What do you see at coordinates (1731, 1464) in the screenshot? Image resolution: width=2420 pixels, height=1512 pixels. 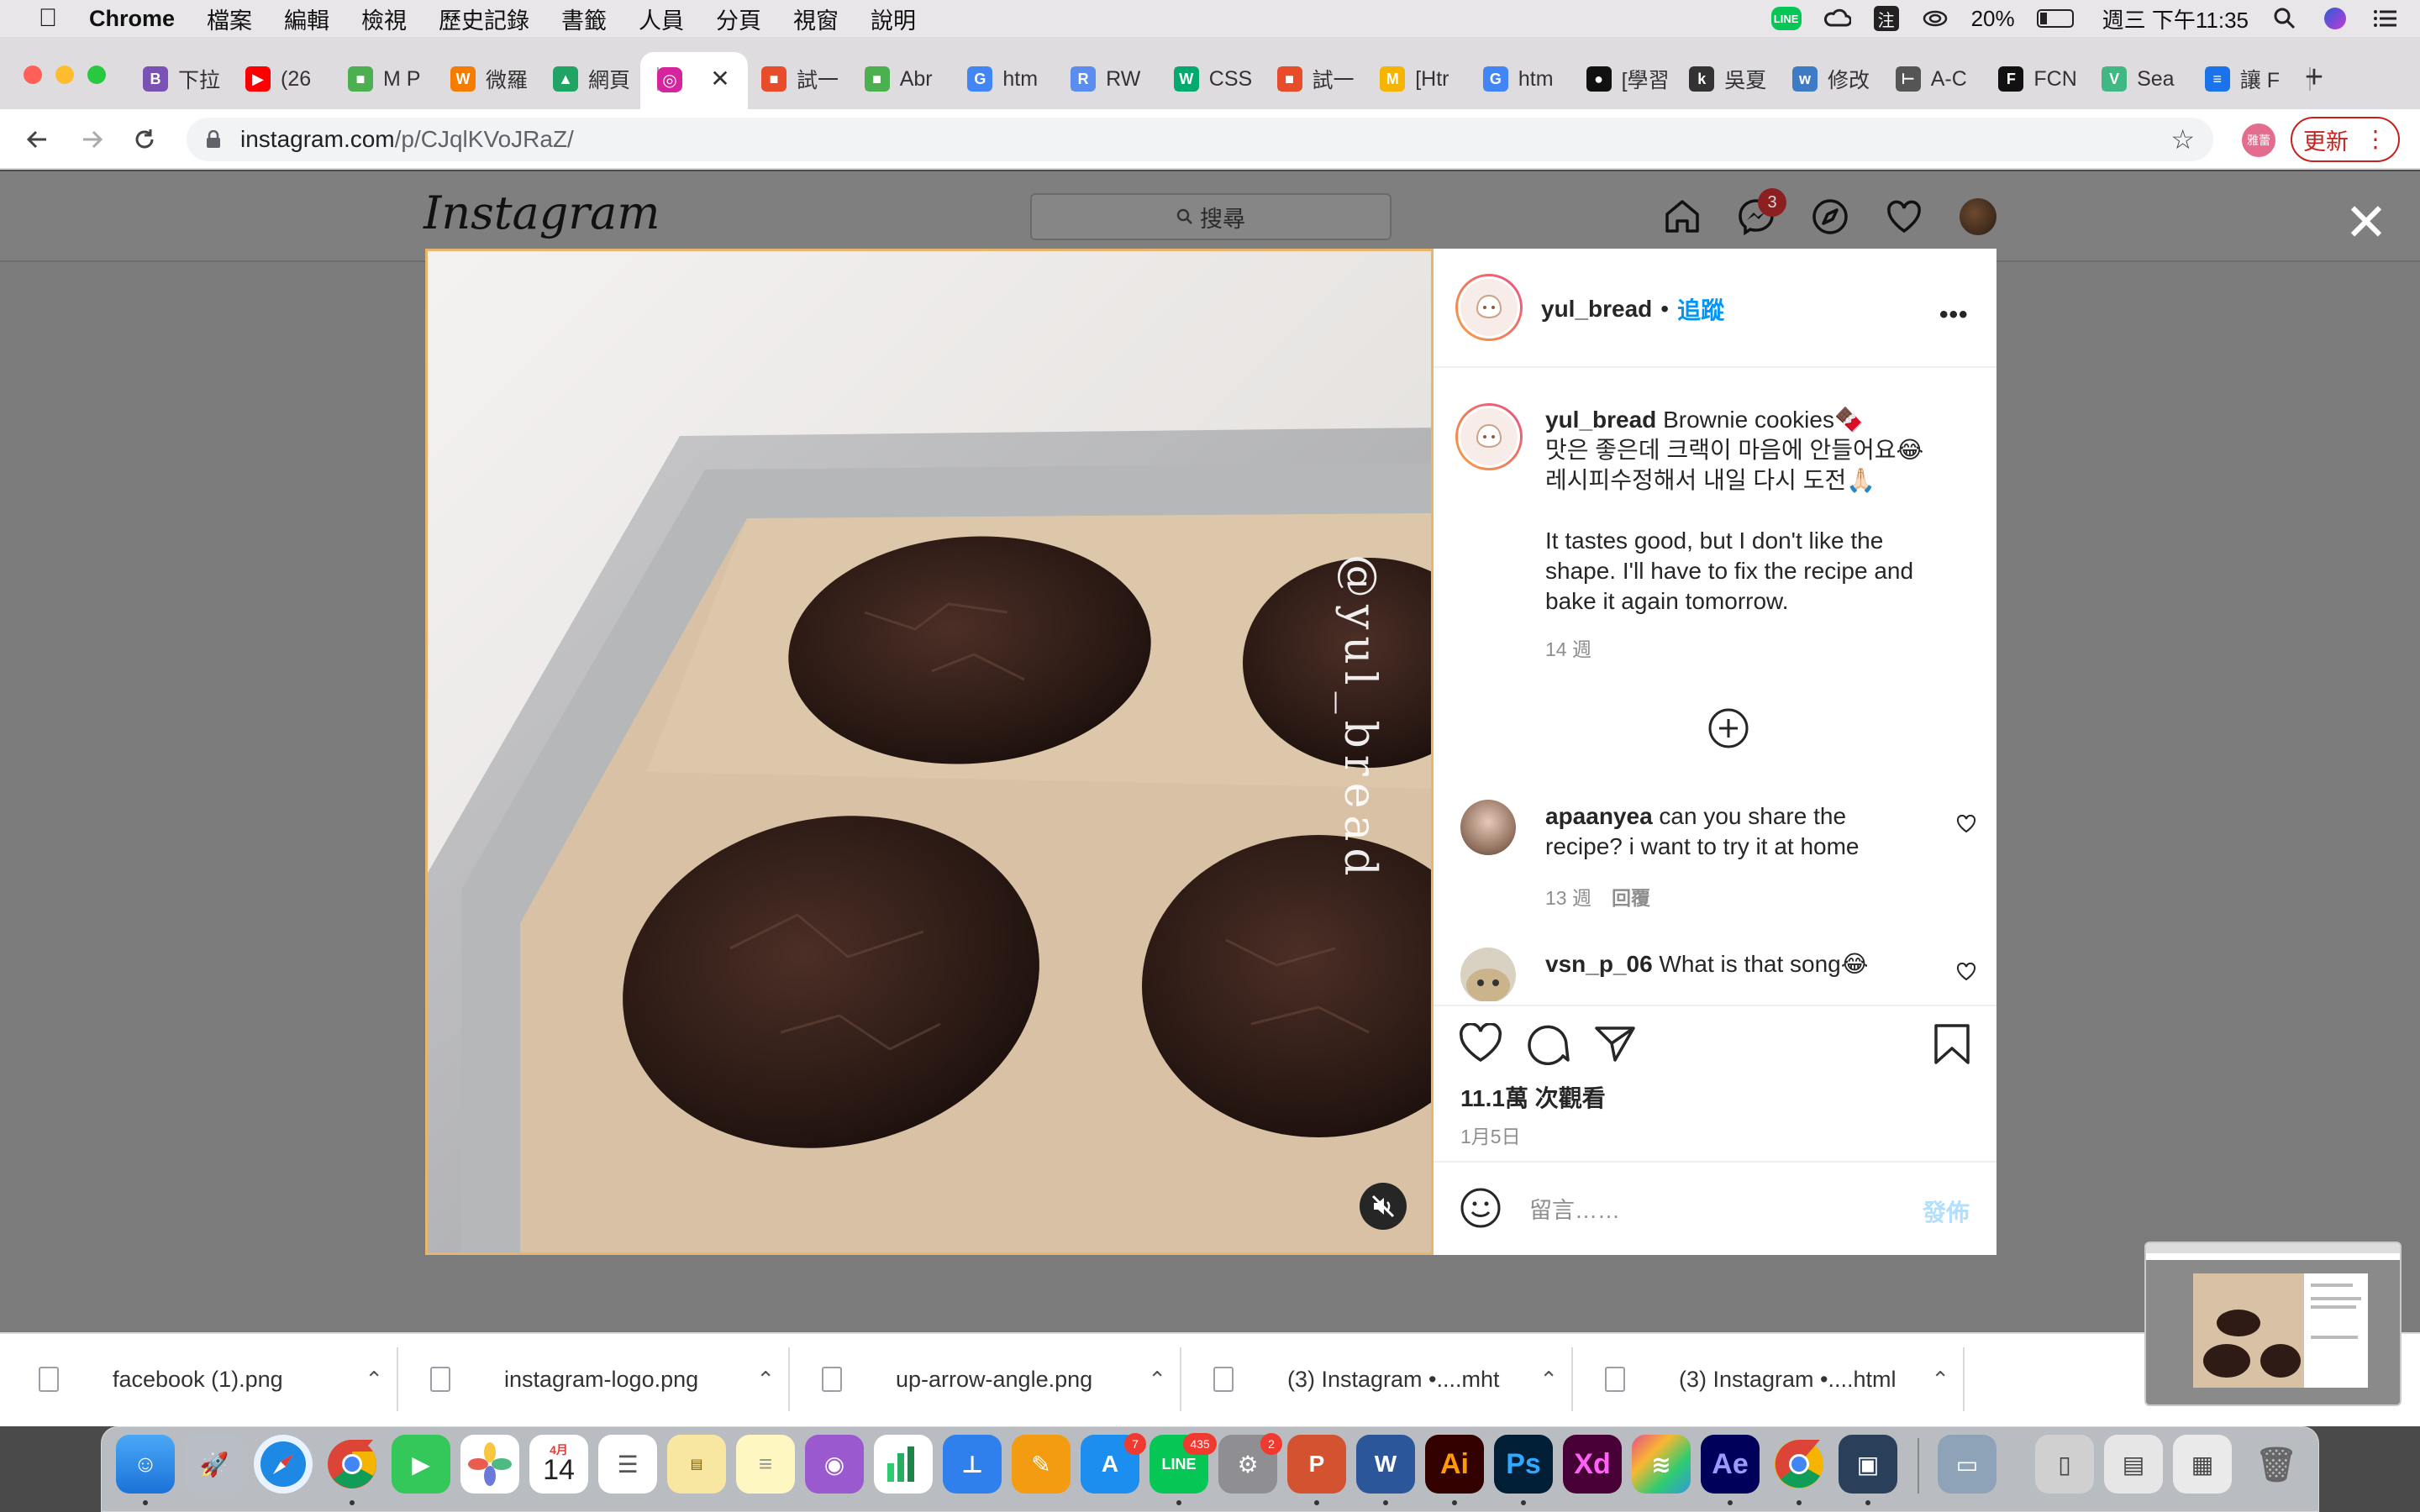 I see `after-effects-icon: Ae` at bounding box center [1731, 1464].